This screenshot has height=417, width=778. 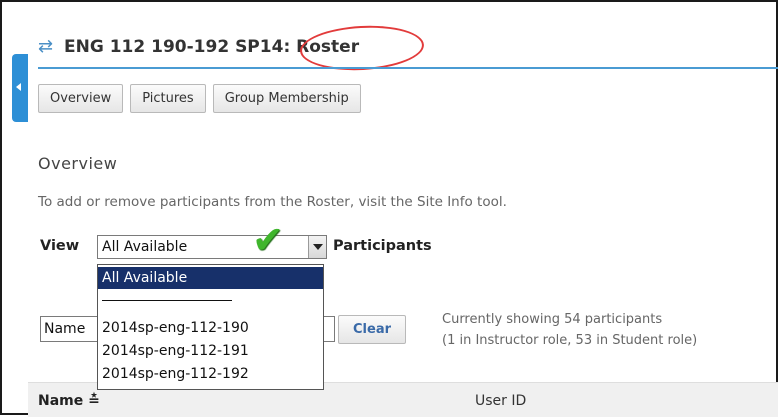 I want to click on column-header-name: Name ≛, so click(x=69, y=401).